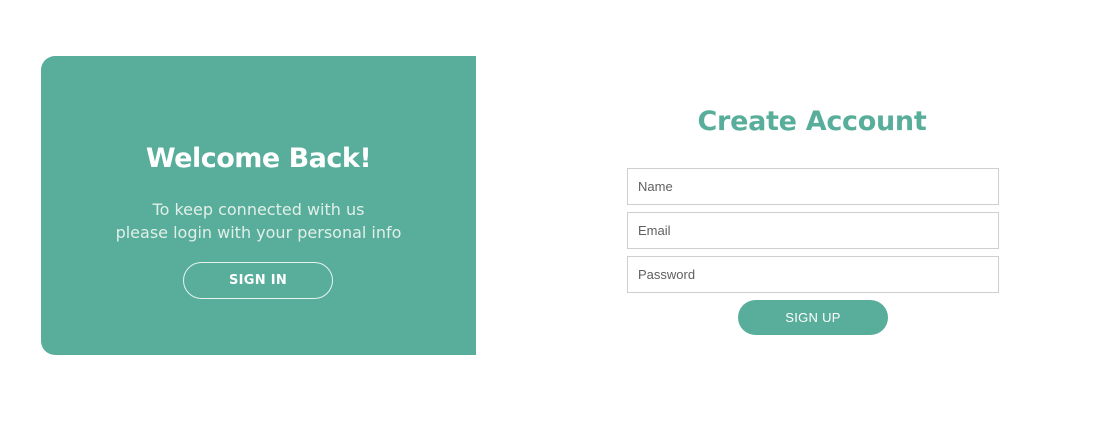 This screenshot has height=424, width=1103. I want to click on sign-up-button: SIGN UP, so click(813, 317).